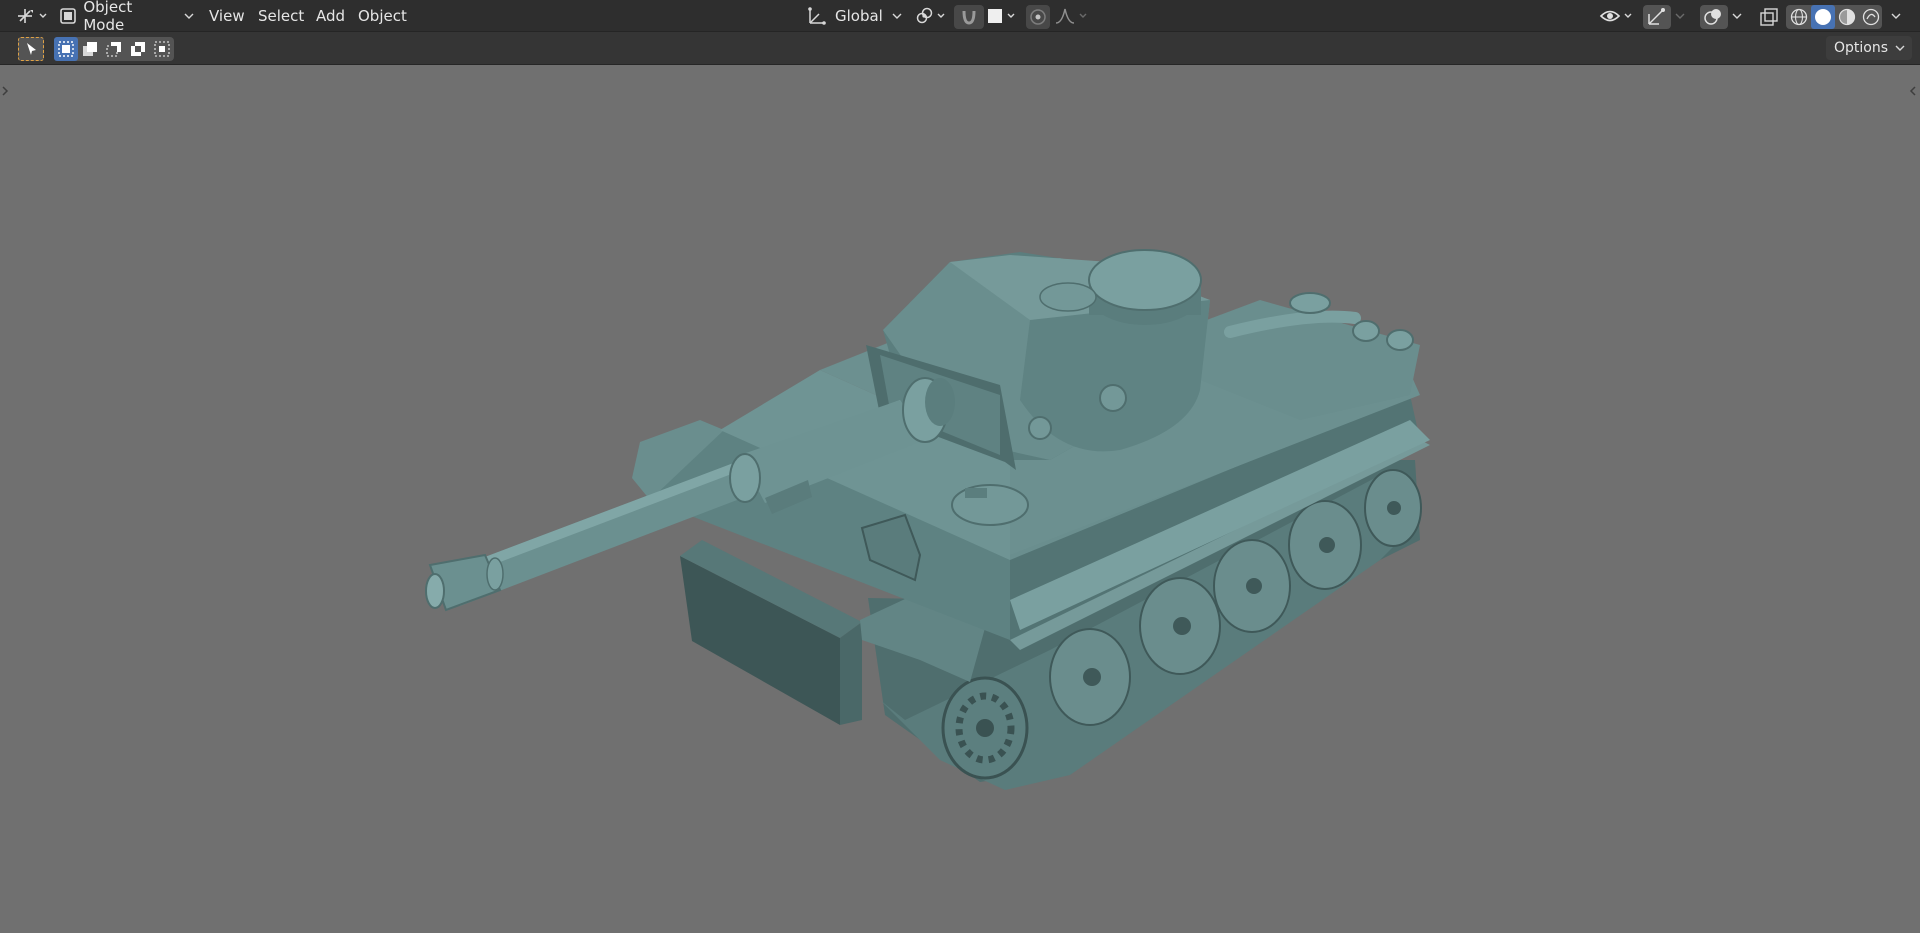 This screenshot has height=933, width=1920. I want to click on mode-label: Object Mode, so click(108, 17).